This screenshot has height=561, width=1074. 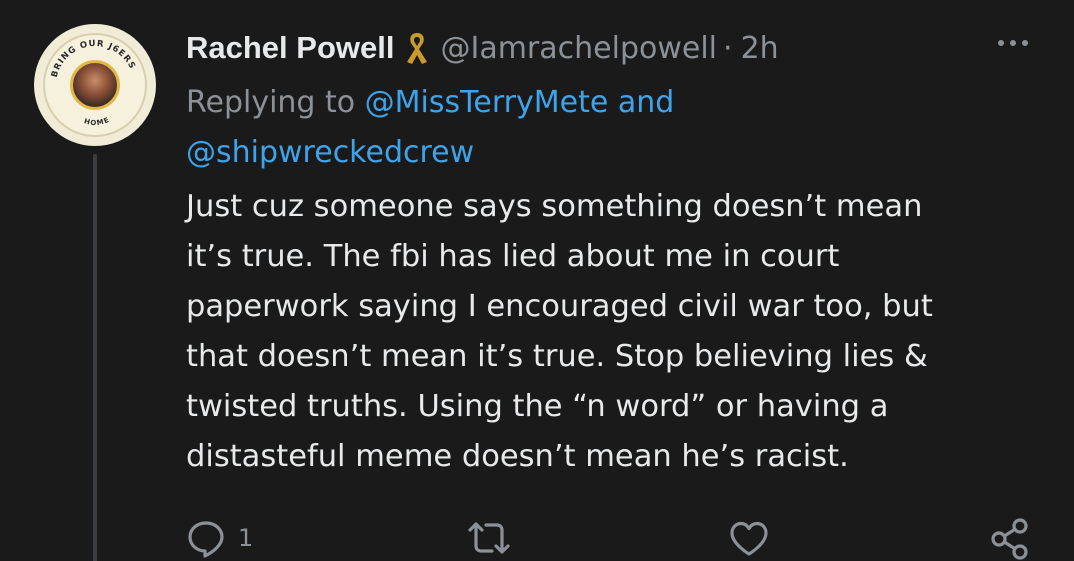 I want to click on more-options-icon, so click(x=1013, y=43).